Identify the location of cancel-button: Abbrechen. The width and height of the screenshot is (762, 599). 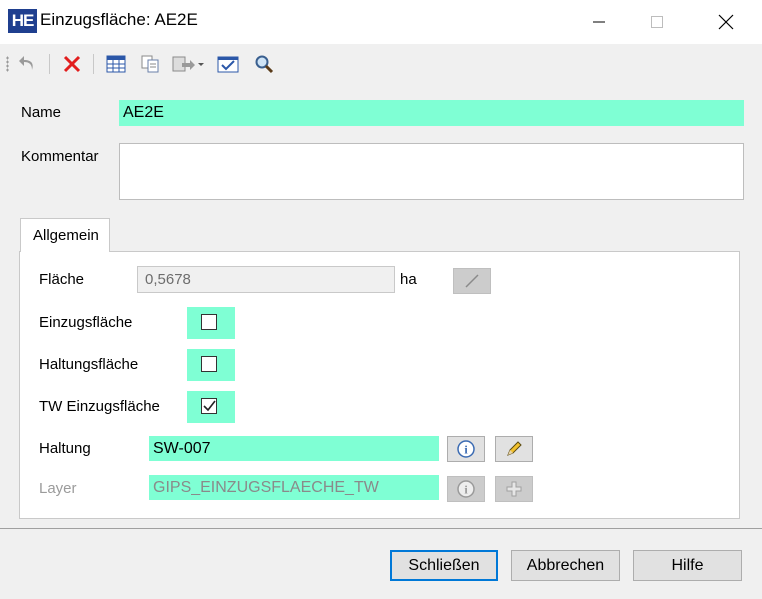
(565, 565).